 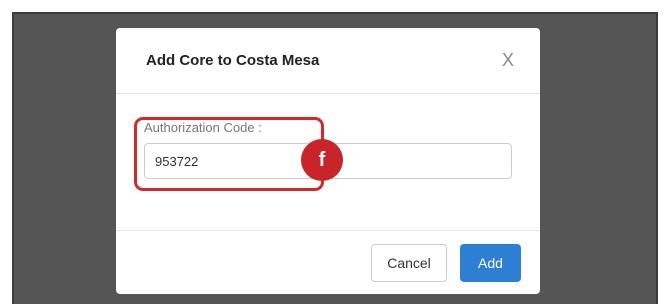 I want to click on add-button: Add, so click(x=490, y=263).